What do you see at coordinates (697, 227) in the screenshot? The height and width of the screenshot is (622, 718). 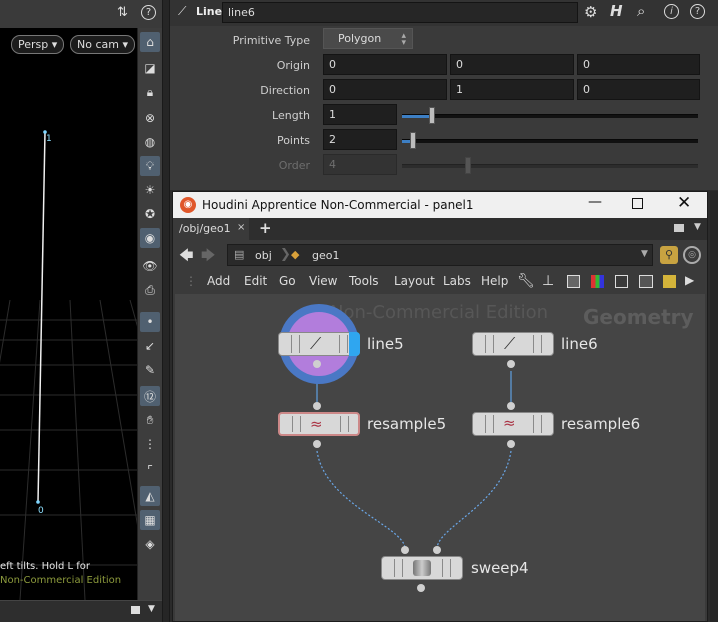 I see `tab-menu-icon: ▼` at bounding box center [697, 227].